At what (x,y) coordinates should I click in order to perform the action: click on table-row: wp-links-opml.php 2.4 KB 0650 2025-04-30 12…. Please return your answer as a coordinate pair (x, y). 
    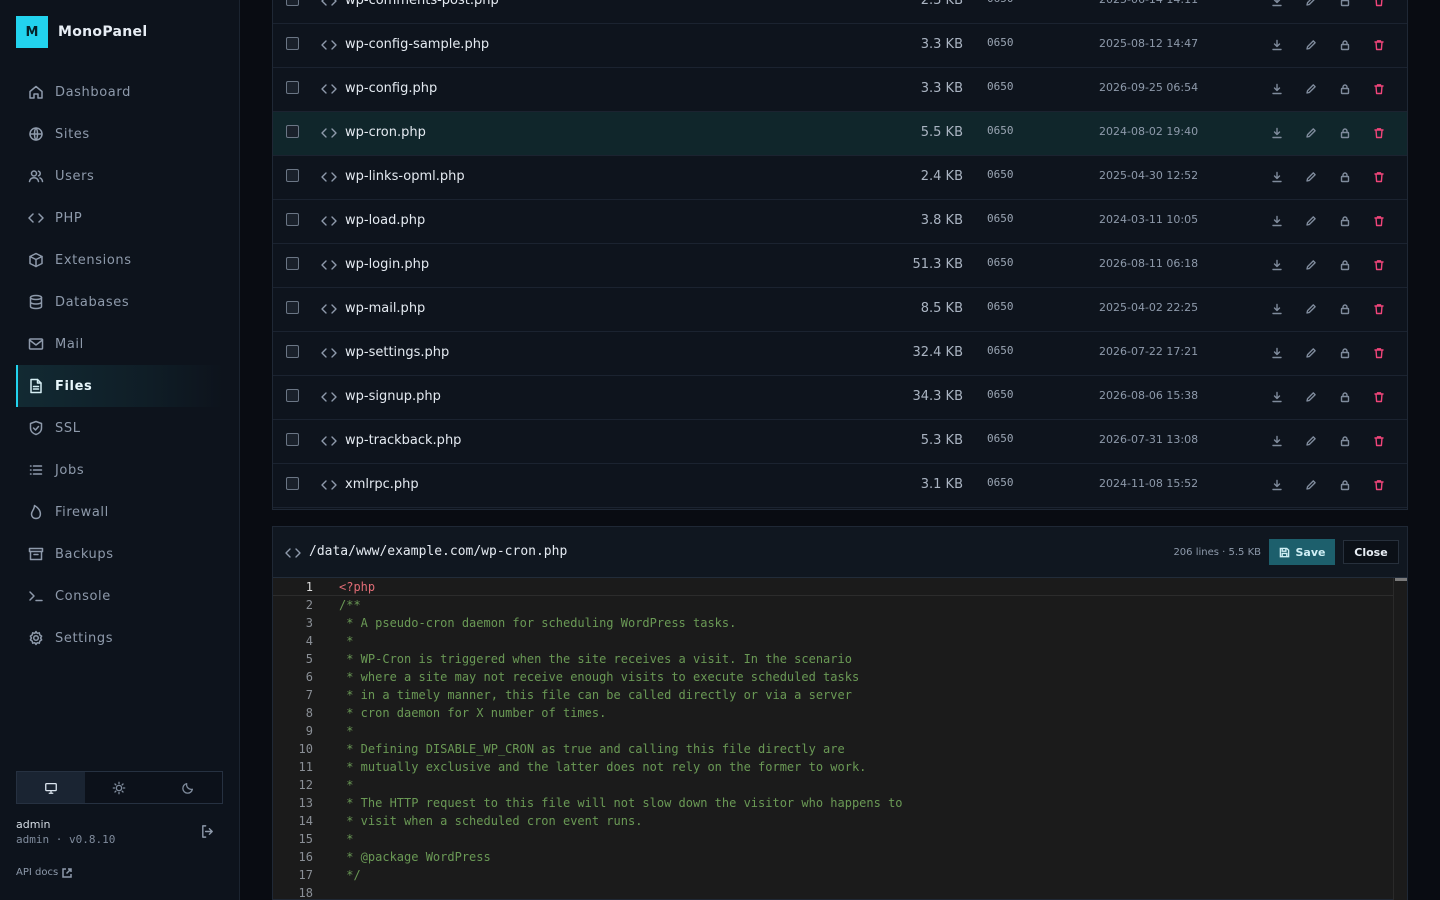
    Looking at the image, I should click on (840, 178).